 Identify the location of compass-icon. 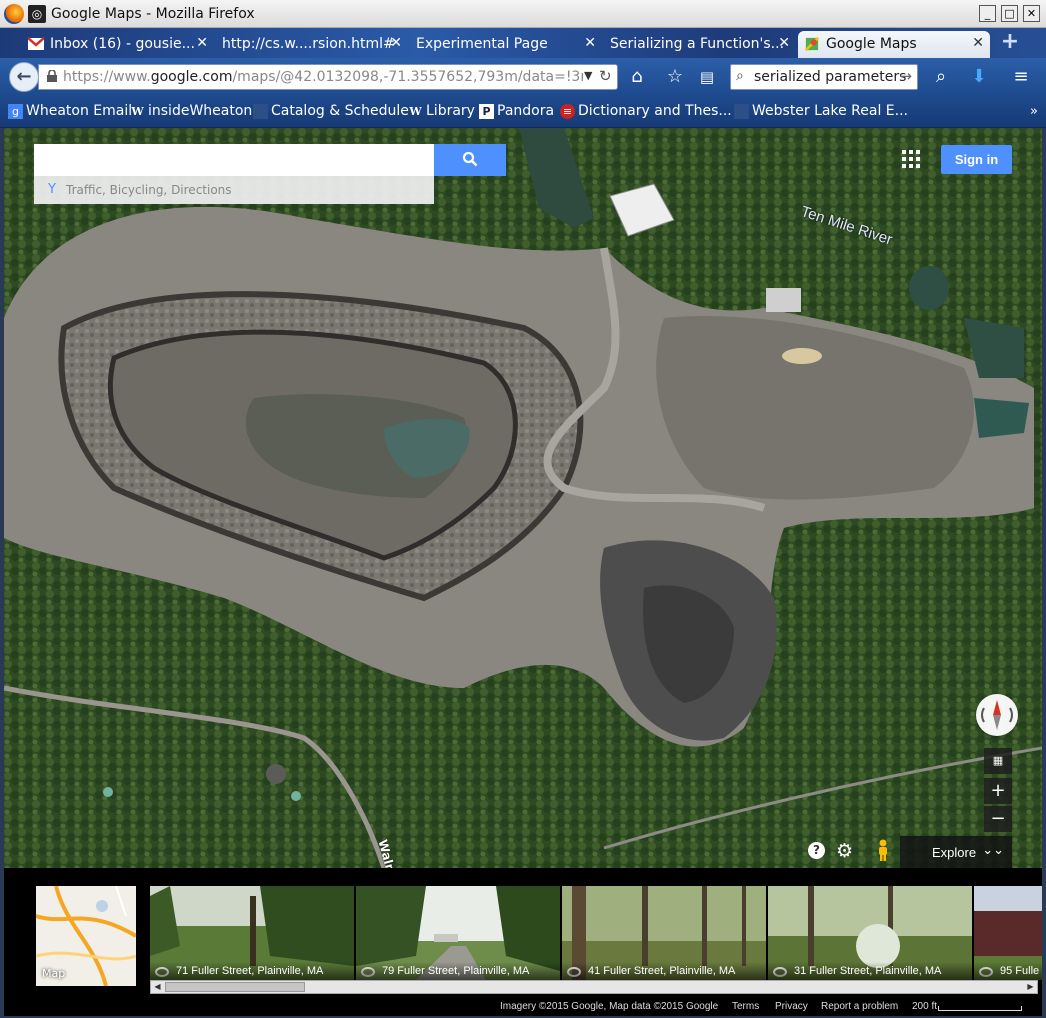
(997, 715).